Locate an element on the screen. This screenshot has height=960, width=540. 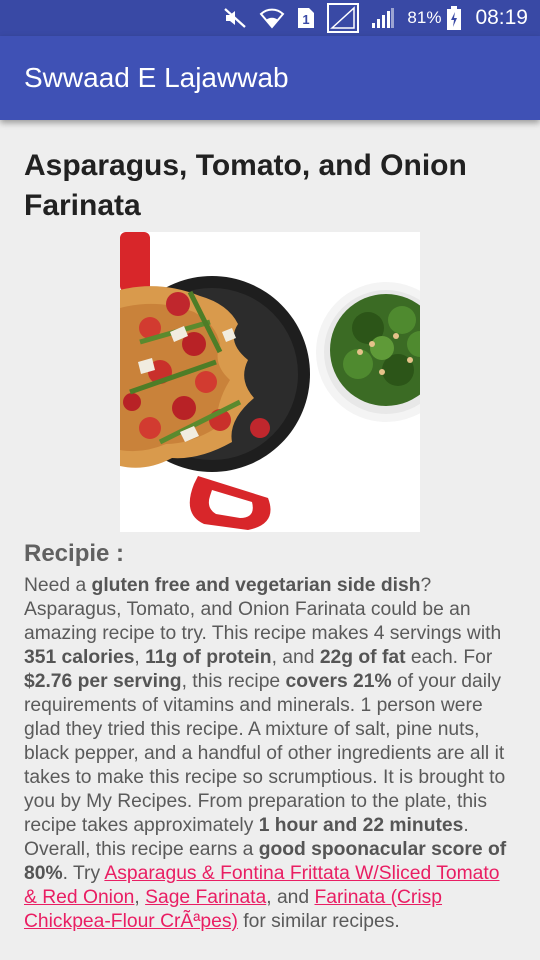
battery-icon is located at coordinates (454, 18).